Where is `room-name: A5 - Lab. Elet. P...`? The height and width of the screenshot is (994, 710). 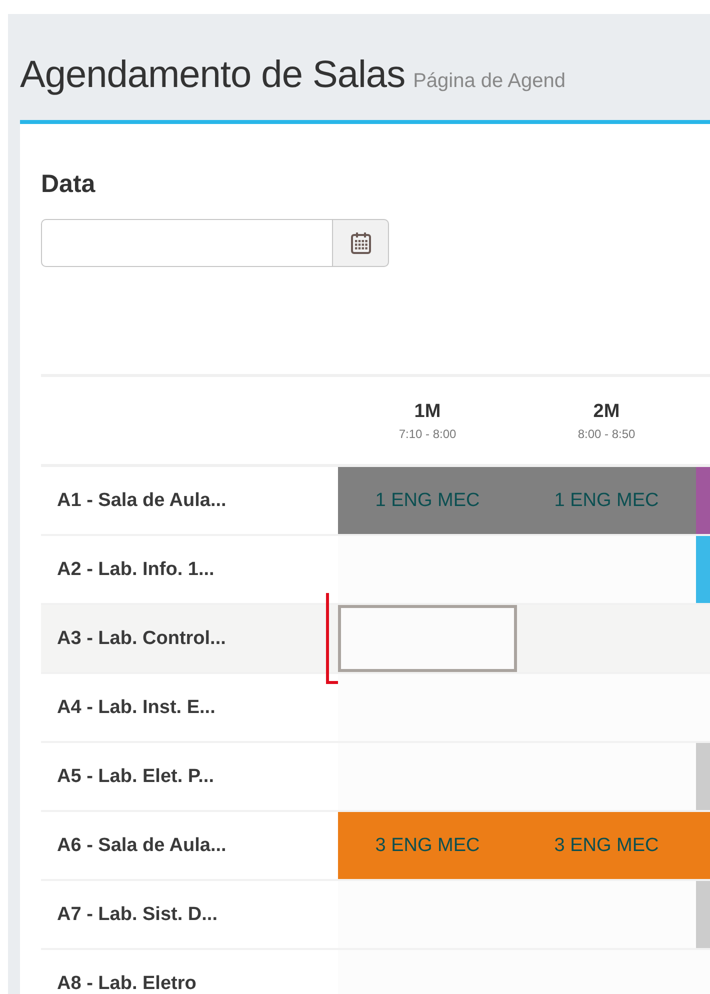
room-name: A5 - Lab. Elet. P... is located at coordinates (135, 777).